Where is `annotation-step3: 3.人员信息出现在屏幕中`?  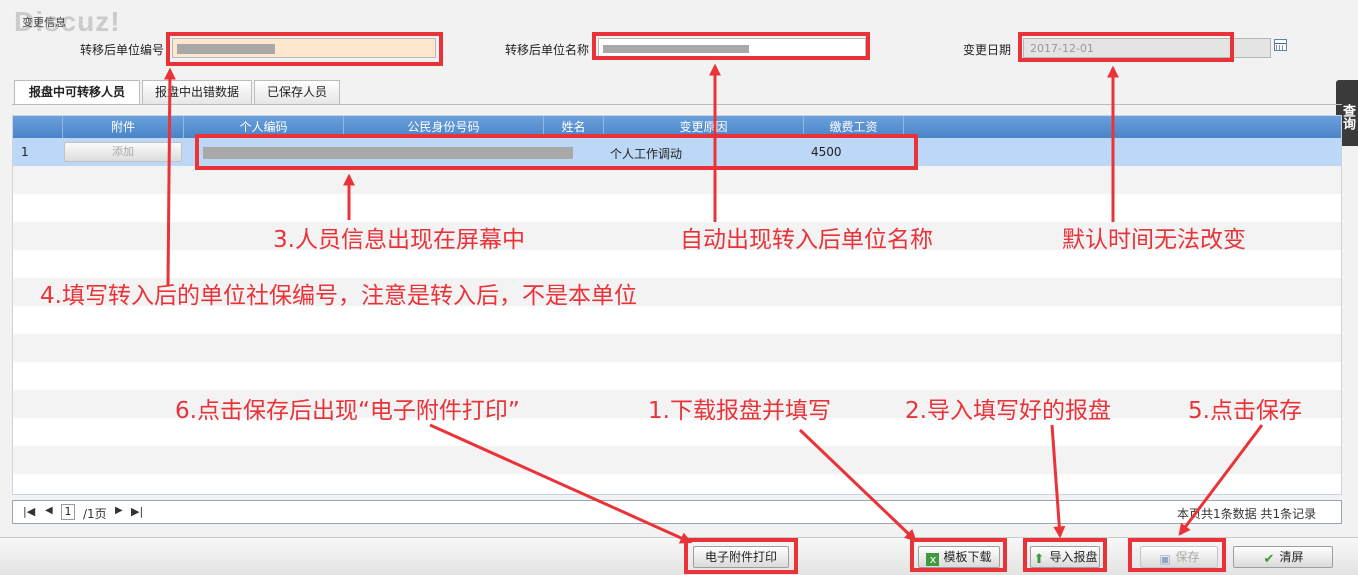 annotation-step3: 3.人员信息出现在屏幕中 is located at coordinates (399, 240).